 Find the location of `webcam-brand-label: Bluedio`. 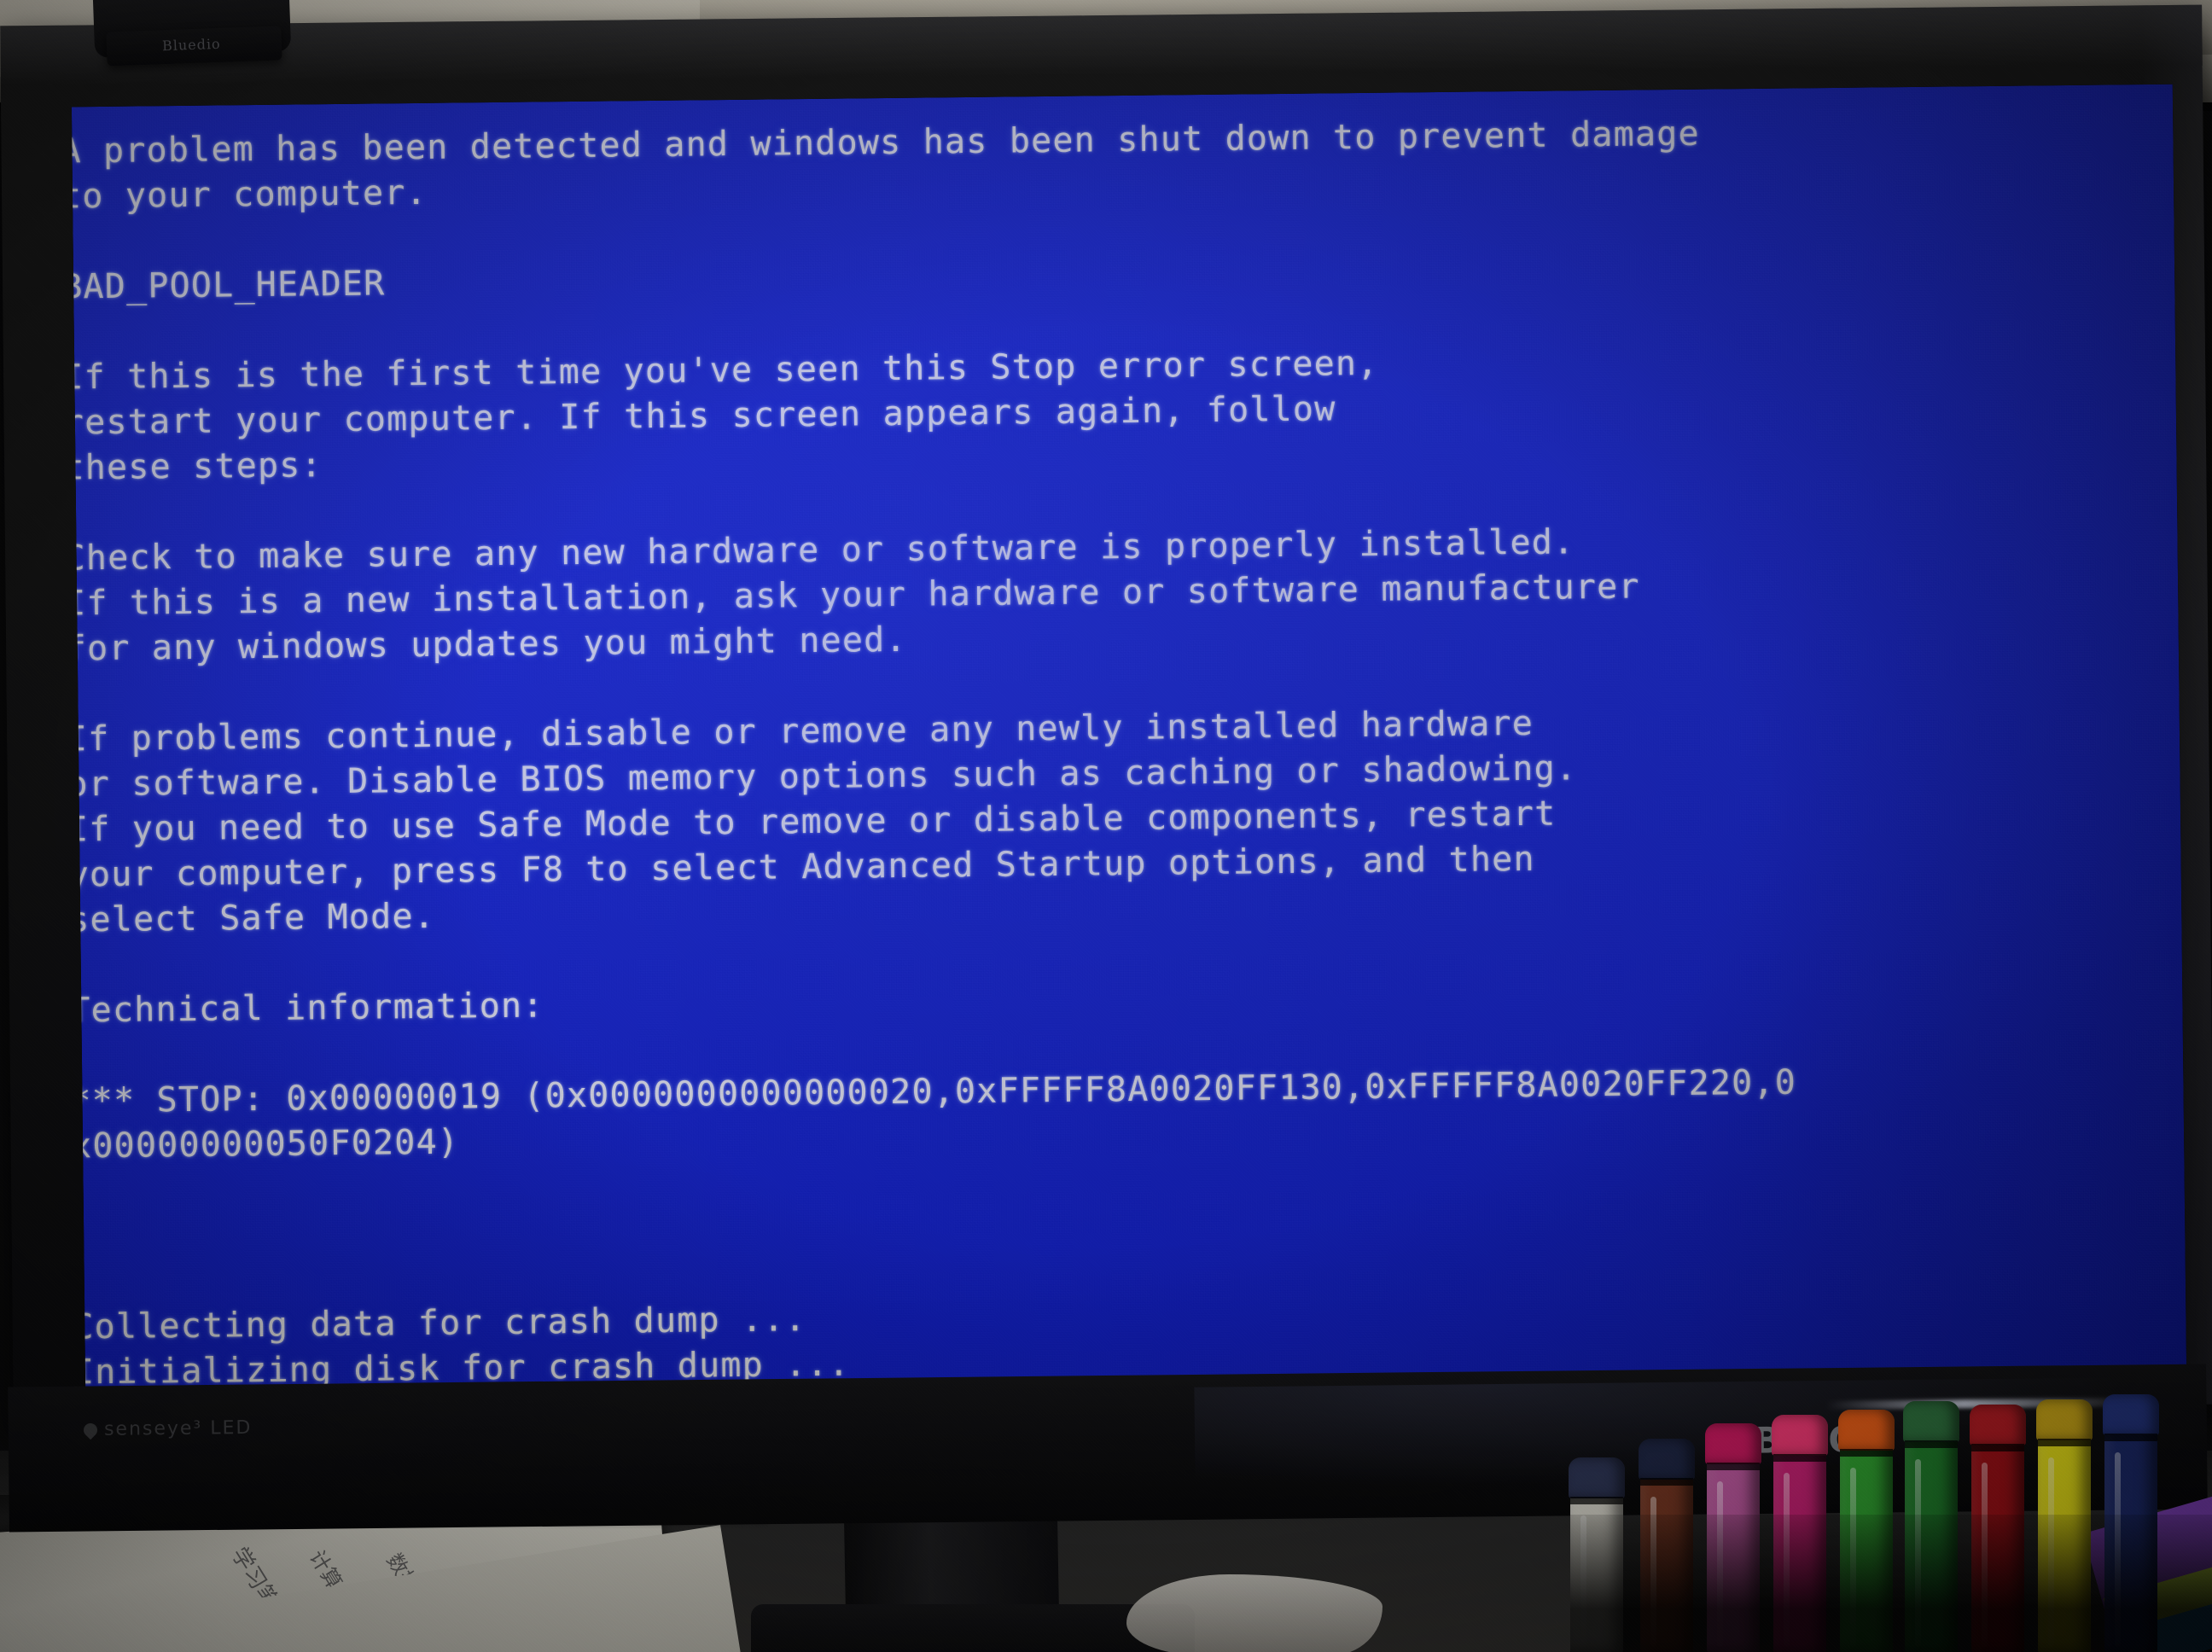

webcam-brand-label: Bluedio is located at coordinates (191, 45).